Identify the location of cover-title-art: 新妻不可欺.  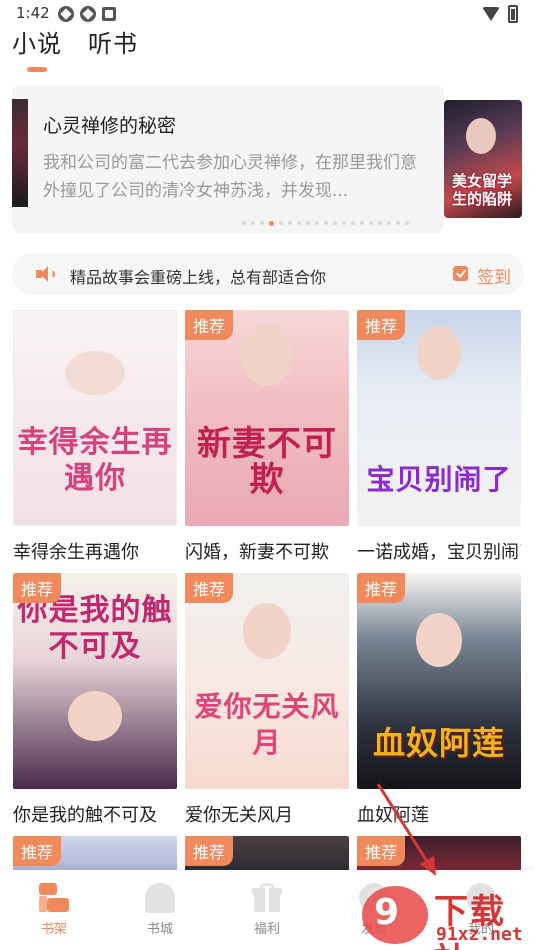
(267, 462).